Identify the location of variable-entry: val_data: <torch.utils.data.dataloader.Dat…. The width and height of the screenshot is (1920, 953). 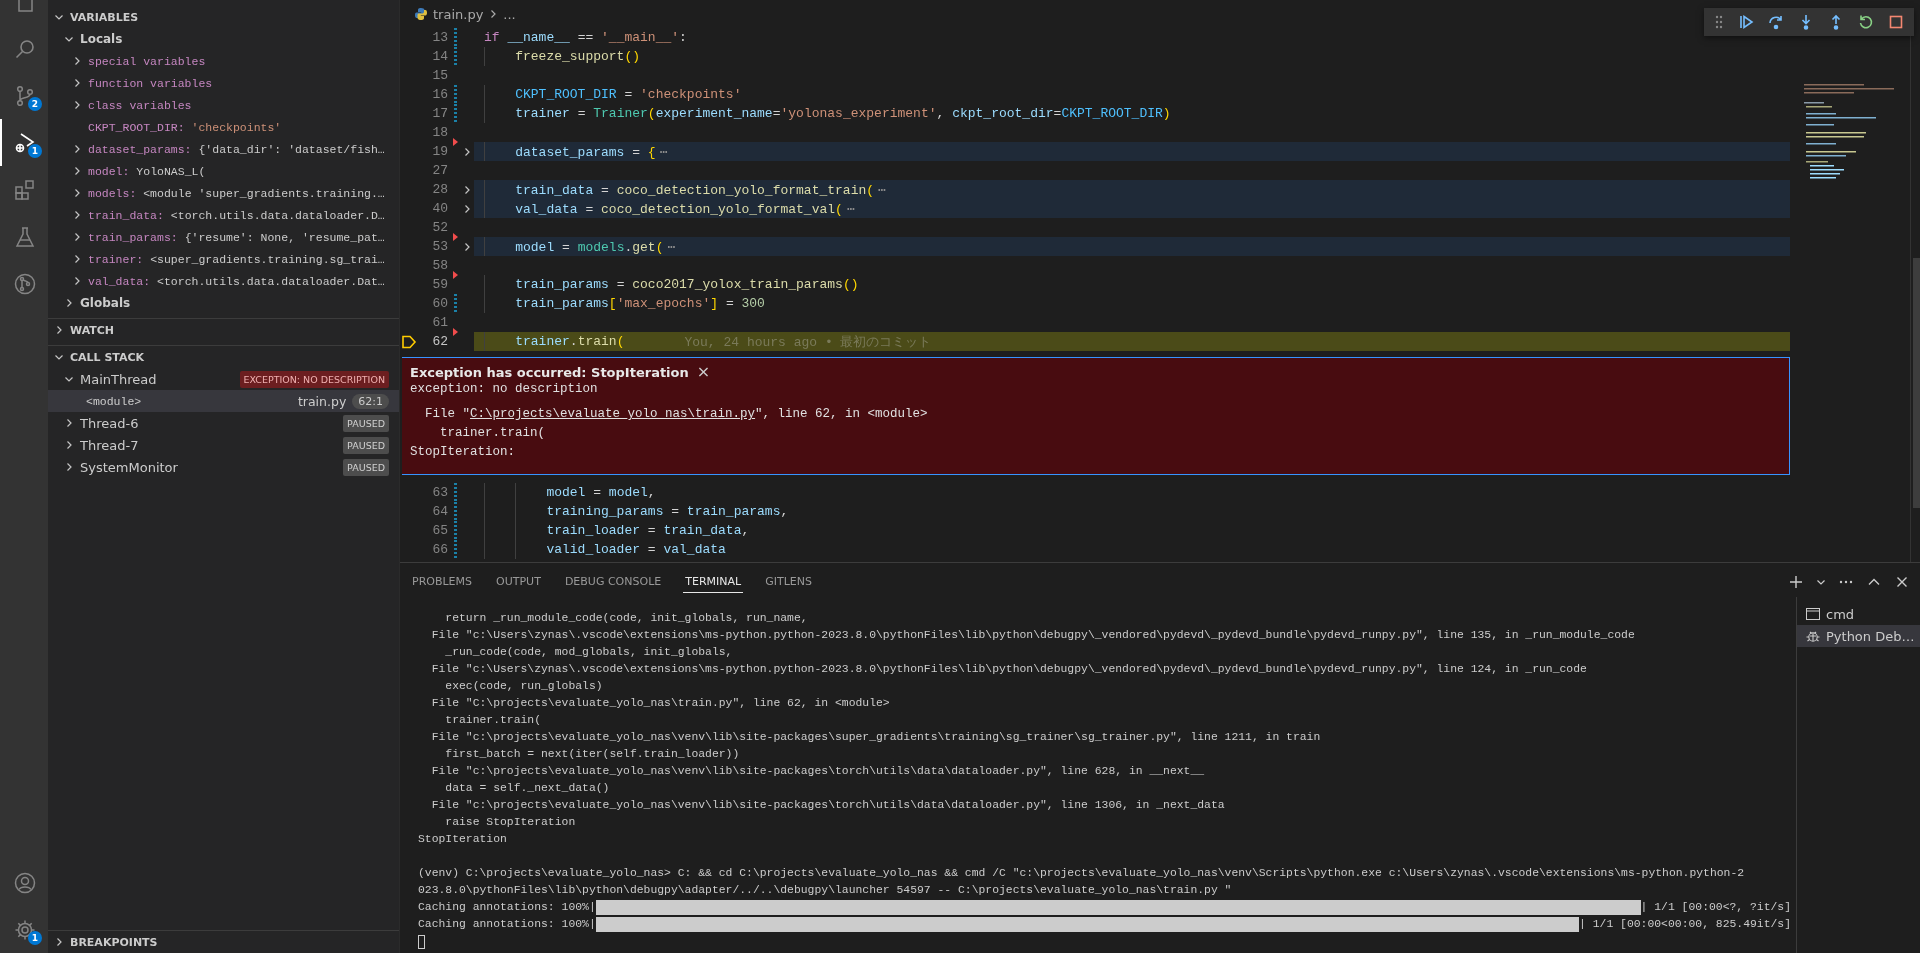
(236, 281).